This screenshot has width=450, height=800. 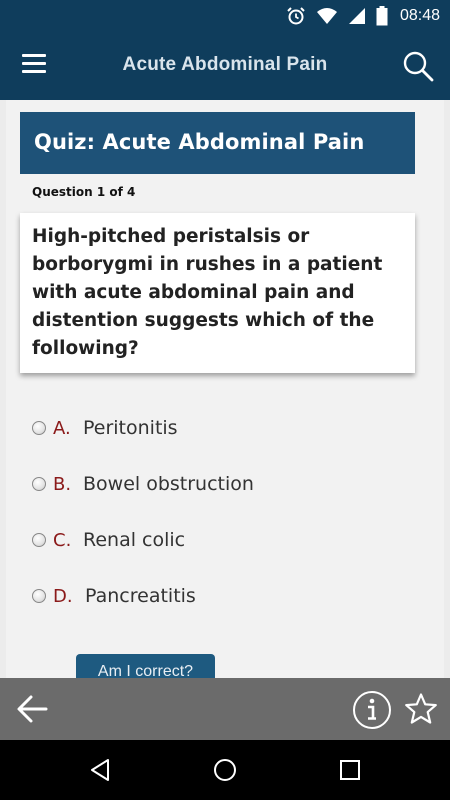 I want to click on check-answer-button: Am I correct?, so click(x=145, y=666).